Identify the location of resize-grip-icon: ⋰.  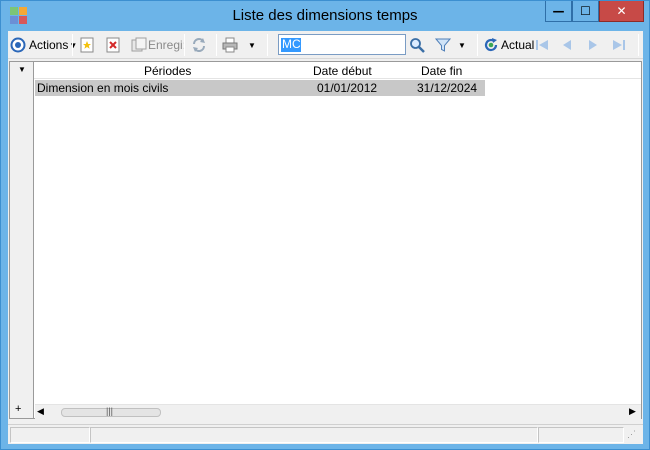
(631, 434).